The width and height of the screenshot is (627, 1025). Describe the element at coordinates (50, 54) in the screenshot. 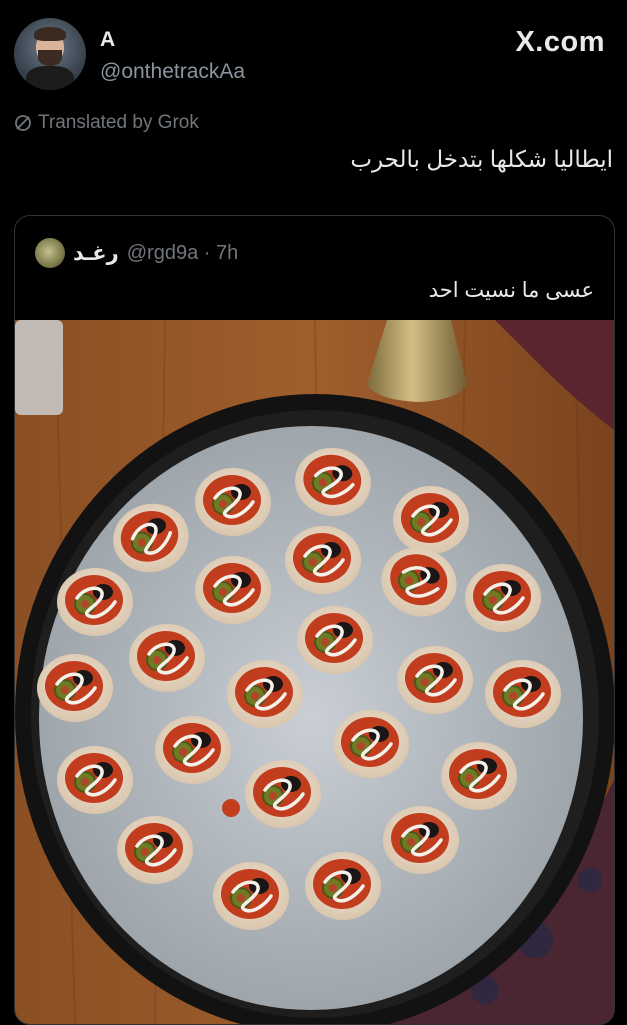

I see `author-avatar` at that location.